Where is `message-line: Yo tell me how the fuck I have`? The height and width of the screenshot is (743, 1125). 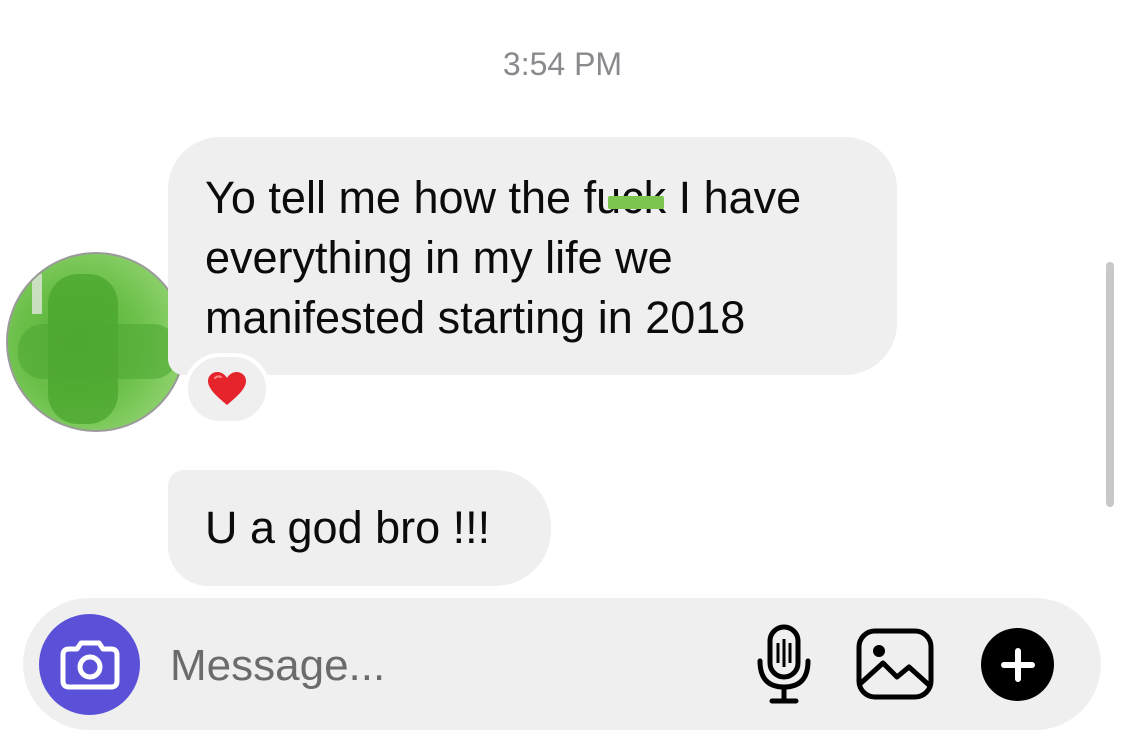
message-line: Yo tell me how the fuck I have is located at coordinates (534, 198).